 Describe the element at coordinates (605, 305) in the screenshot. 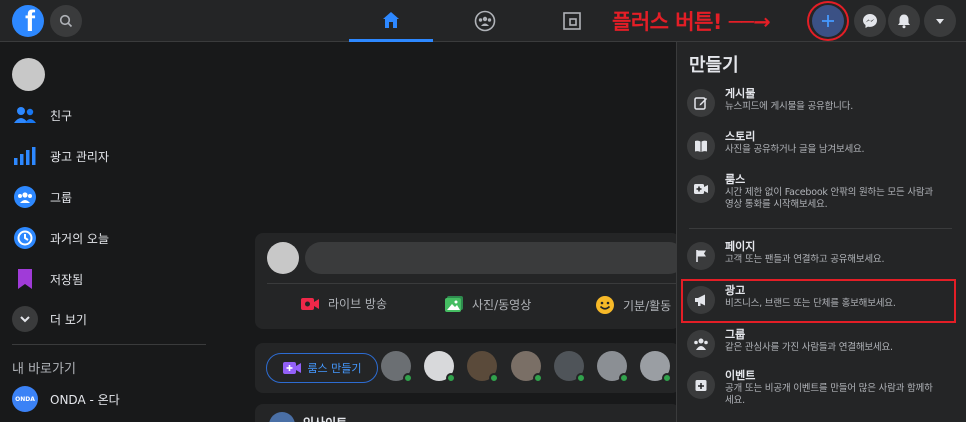

I see `feeling-icon` at that location.